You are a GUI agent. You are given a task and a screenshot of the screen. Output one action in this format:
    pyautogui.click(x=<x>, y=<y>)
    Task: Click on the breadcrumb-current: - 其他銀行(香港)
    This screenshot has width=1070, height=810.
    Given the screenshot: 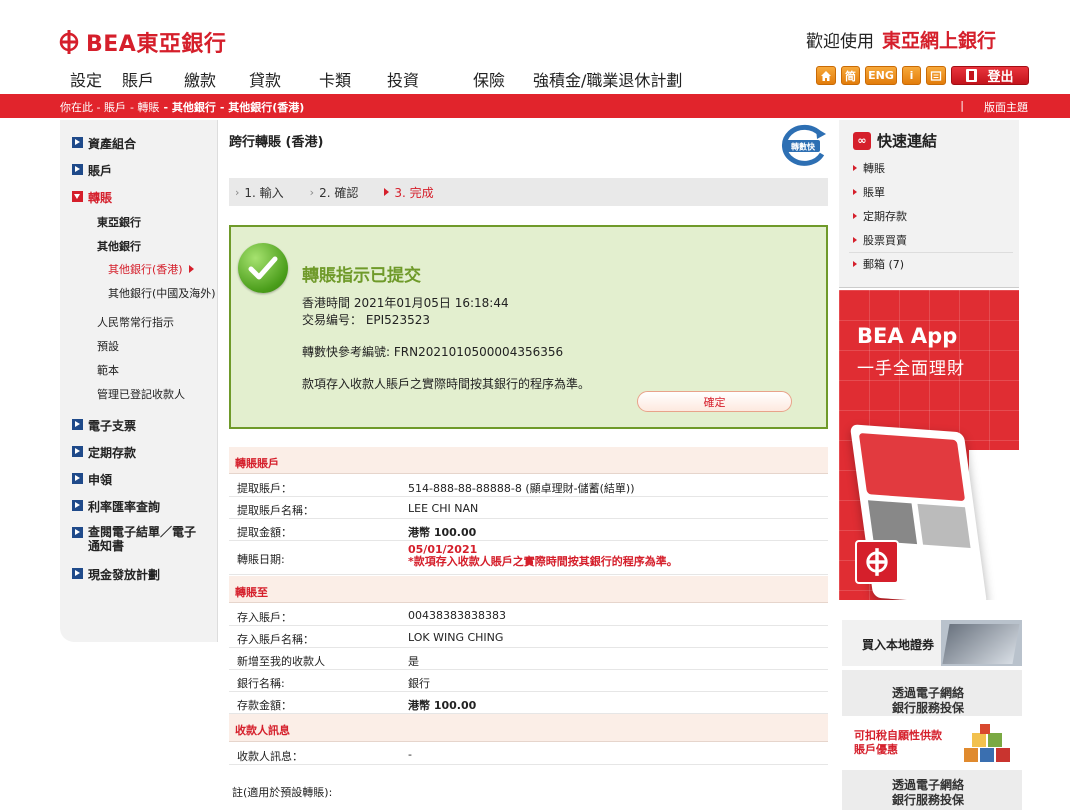 What is the action you would take?
    pyautogui.click(x=262, y=107)
    